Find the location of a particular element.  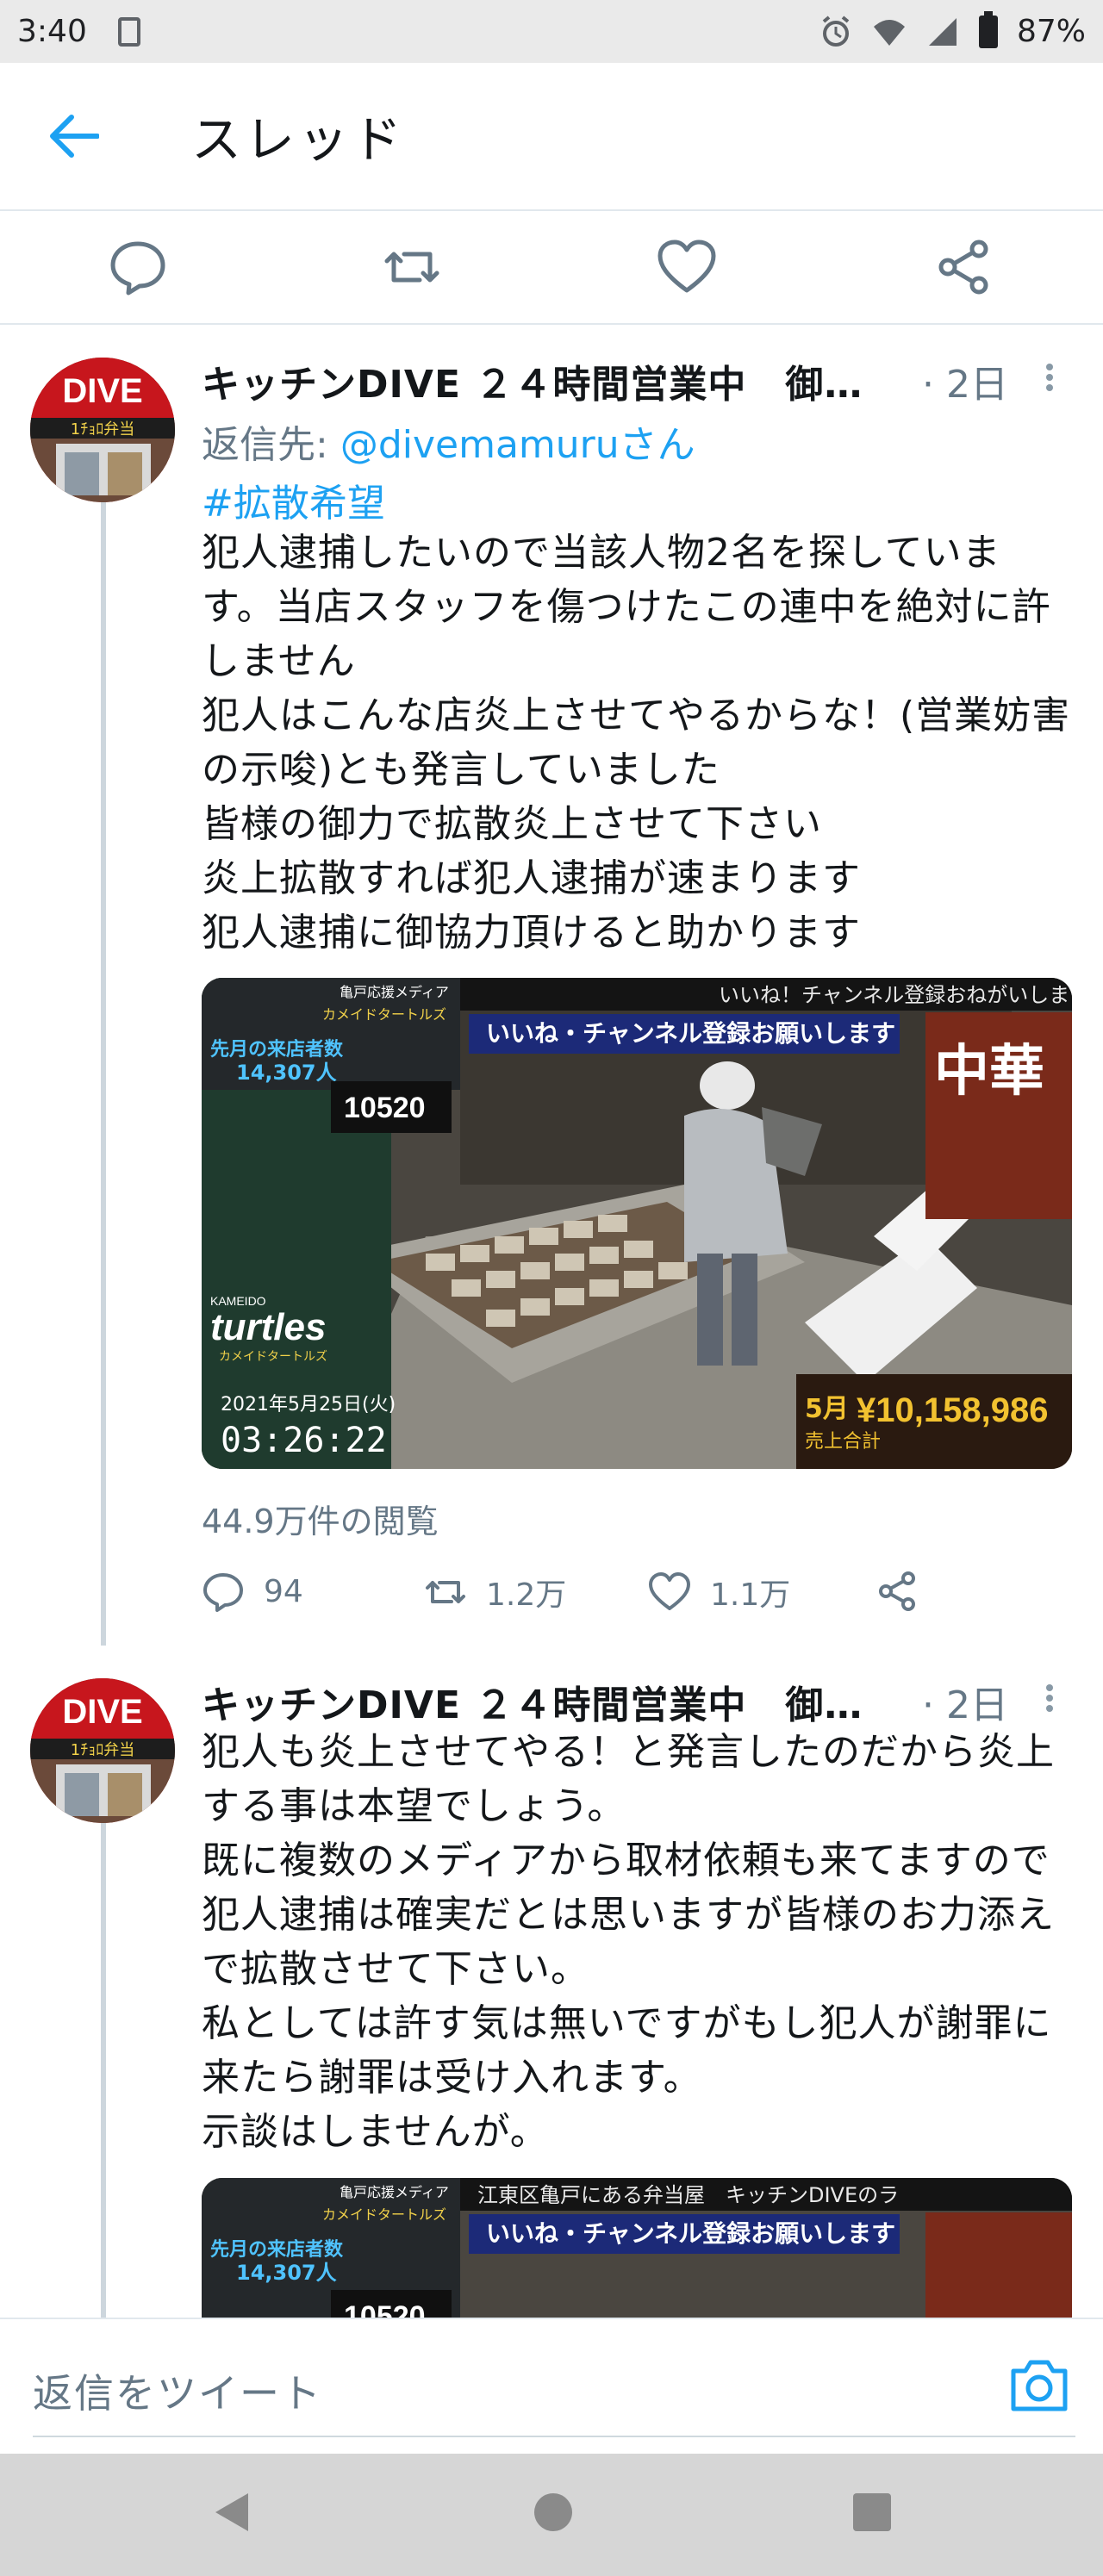

action-divider is located at coordinates (551, 324).